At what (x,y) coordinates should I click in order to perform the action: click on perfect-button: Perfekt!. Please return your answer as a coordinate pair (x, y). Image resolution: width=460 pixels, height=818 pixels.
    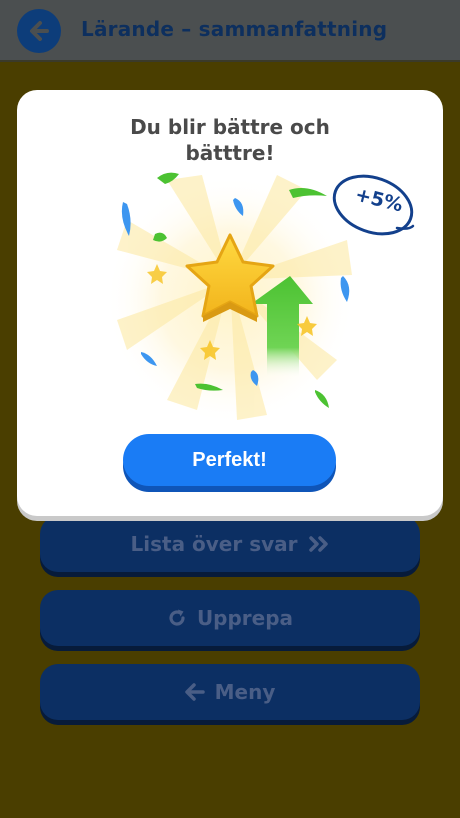
    Looking at the image, I should click on (229, 460).